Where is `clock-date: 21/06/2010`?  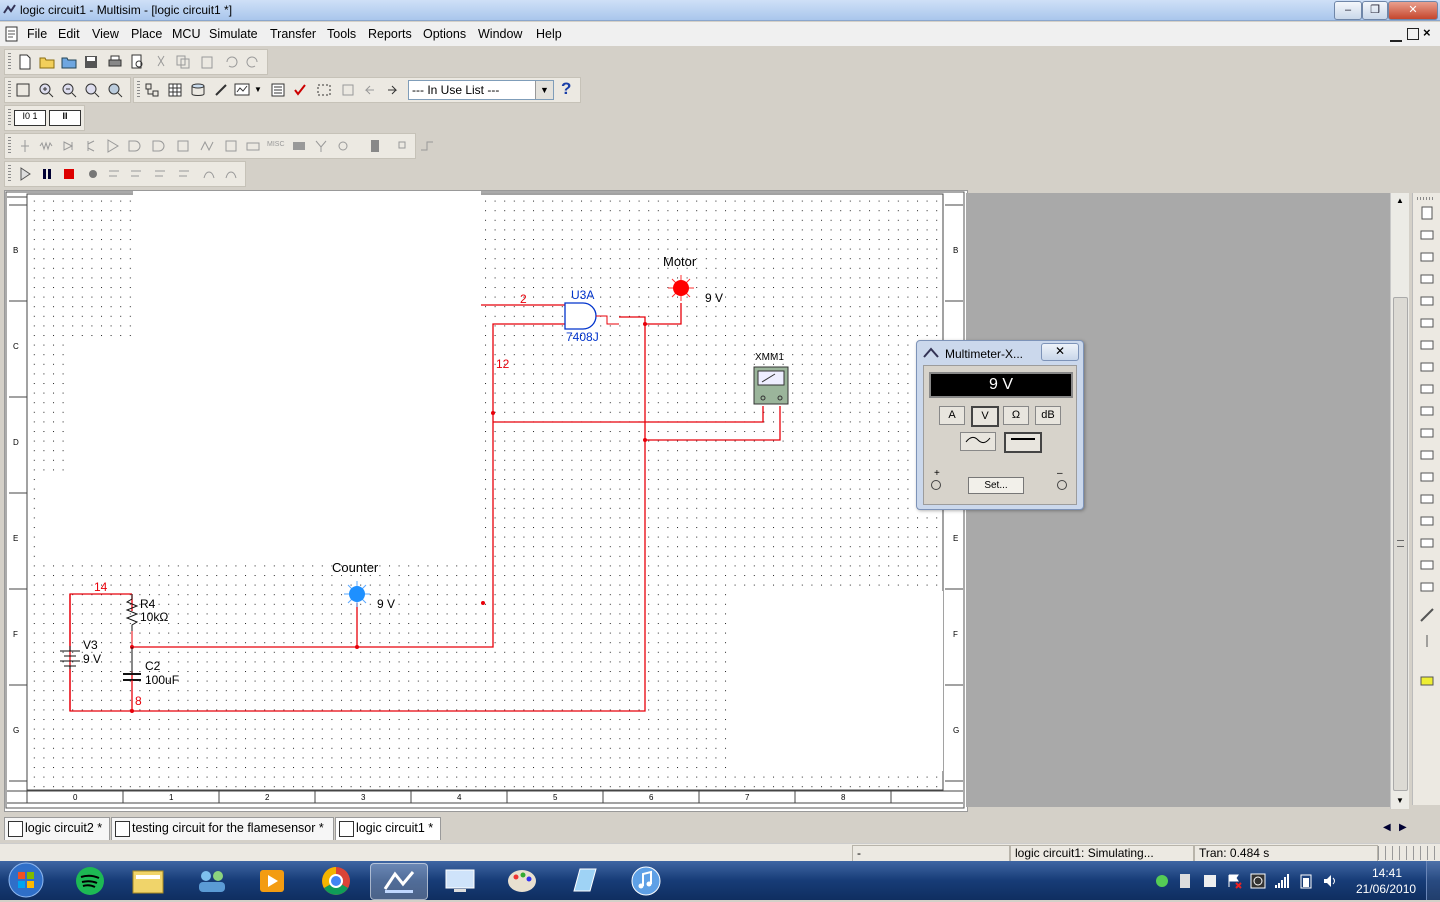
clock-date: 21/06/2010 is located at coordinates (1386, 889).